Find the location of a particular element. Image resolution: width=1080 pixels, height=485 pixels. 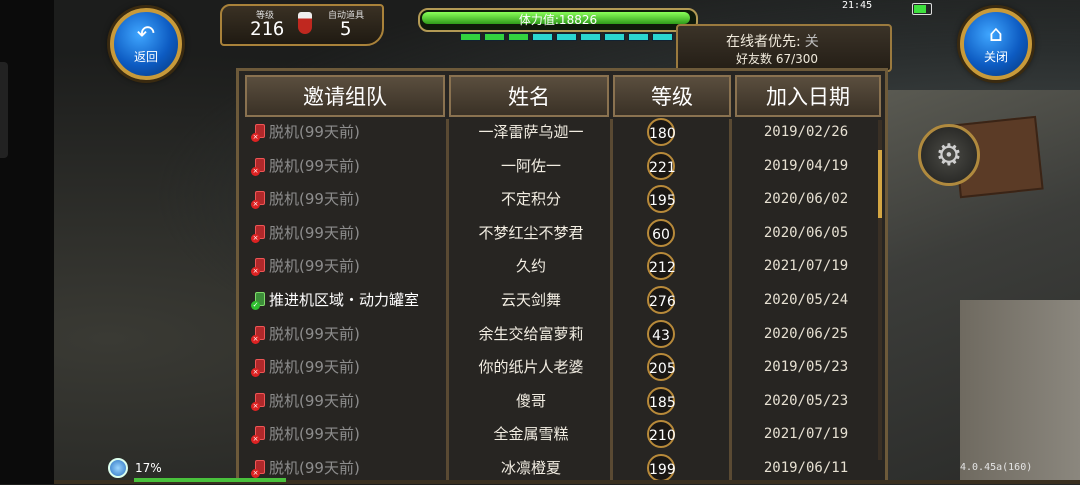

load-percent: 17% is located at coordinates (148, 468).